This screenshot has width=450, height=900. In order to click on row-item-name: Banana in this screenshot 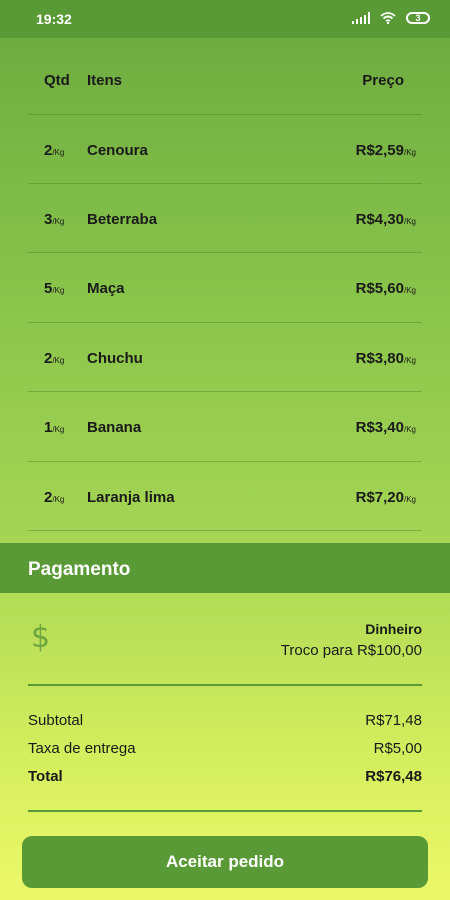, I will do `click(114, 427)`.